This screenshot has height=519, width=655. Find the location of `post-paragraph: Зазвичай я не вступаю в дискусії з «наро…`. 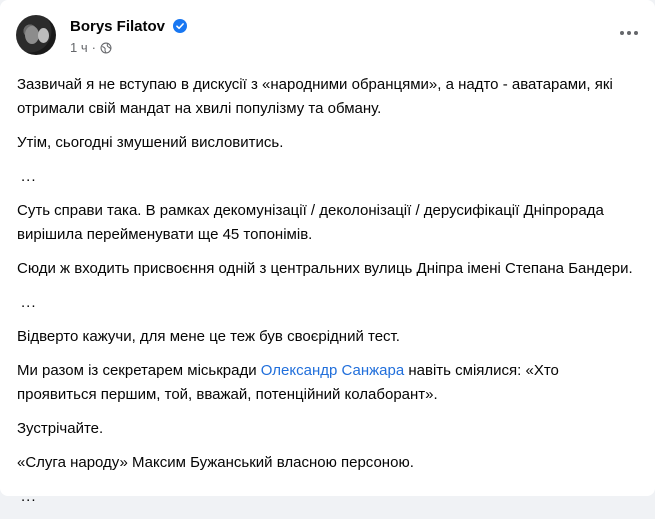

post-paragraph: Зазвичай я не вступаю в дискусії з «наро… is located at coordinates (315, 96).